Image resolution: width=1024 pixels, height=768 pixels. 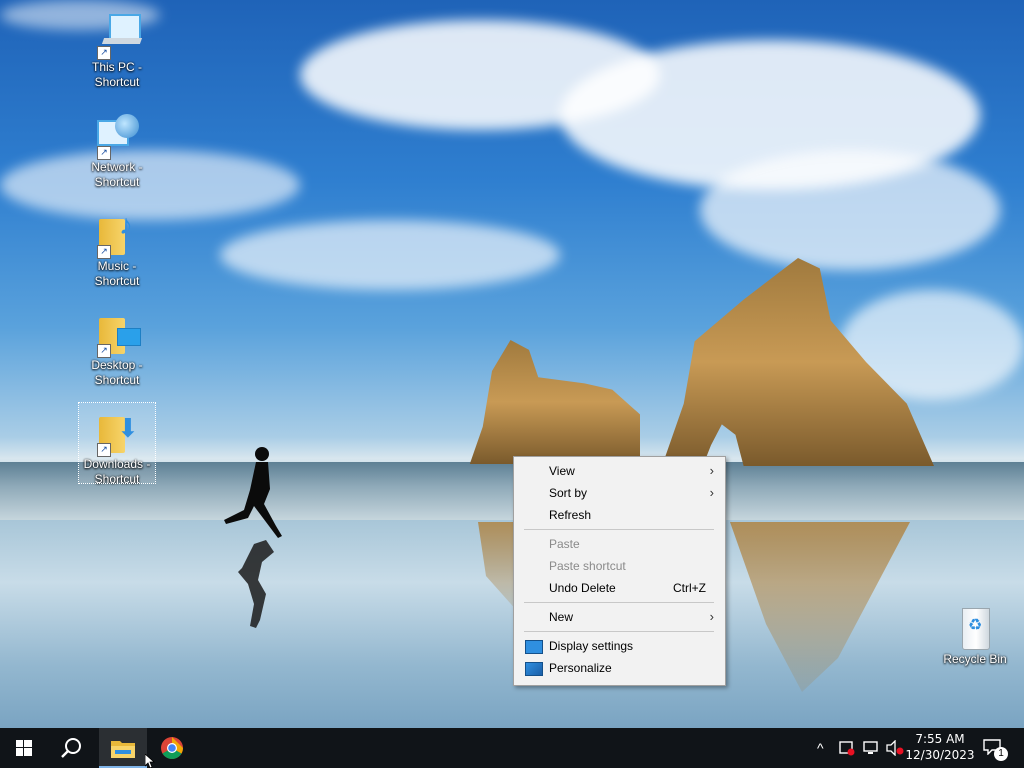 What do you see at coordinates (554, 402) in the screenshot?
I see `rock-small` at bounding box center [554, 402].